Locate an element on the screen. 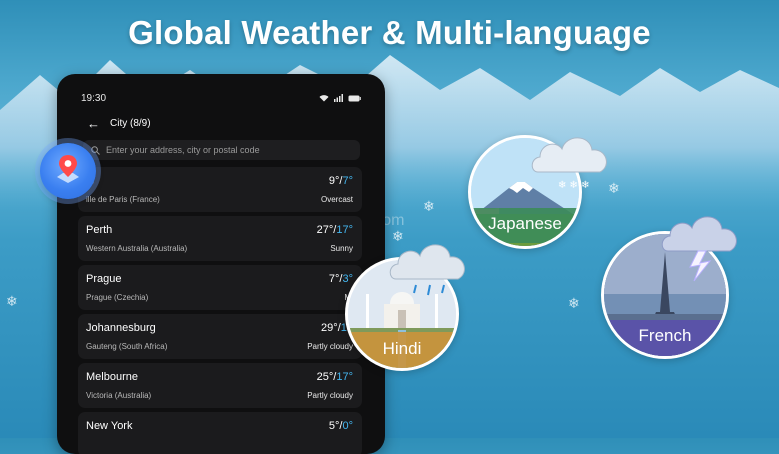 This screenshot has height=454, width=779. city-row: New York 5°/0° is located at coordinates (220, 433).